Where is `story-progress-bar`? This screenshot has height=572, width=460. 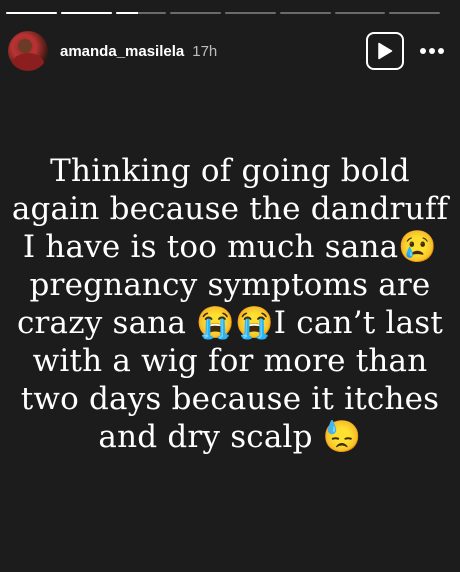 story-progress-bar is located at coordinates (223, 13).